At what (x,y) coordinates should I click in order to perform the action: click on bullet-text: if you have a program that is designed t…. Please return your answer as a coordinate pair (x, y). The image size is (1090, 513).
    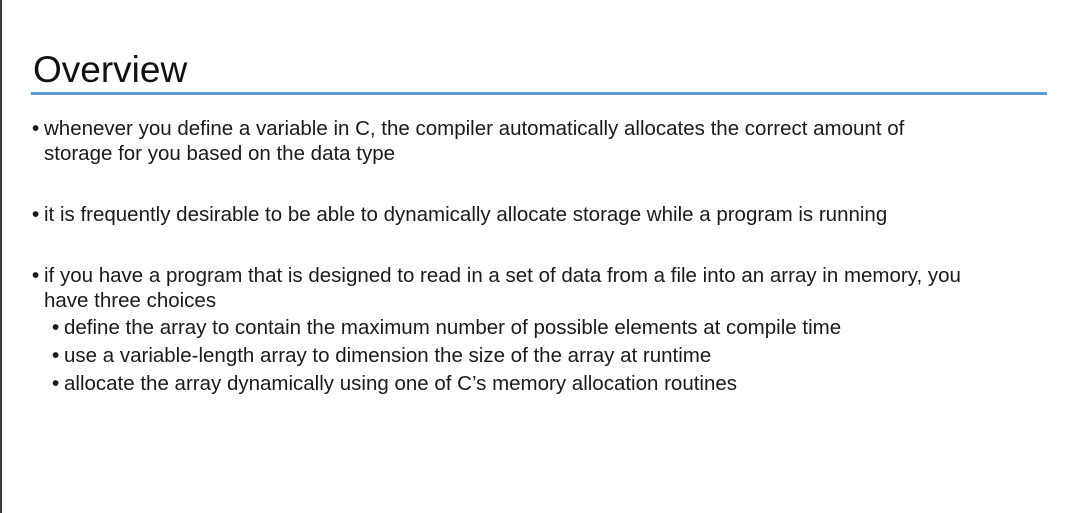
    Looking at the image, I should click on (502, 275).